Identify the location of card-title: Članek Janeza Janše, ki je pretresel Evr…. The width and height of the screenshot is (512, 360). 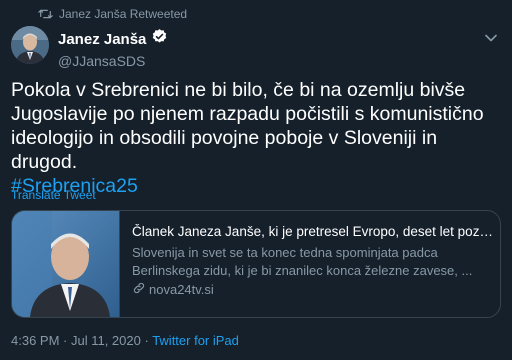
(313, 231).